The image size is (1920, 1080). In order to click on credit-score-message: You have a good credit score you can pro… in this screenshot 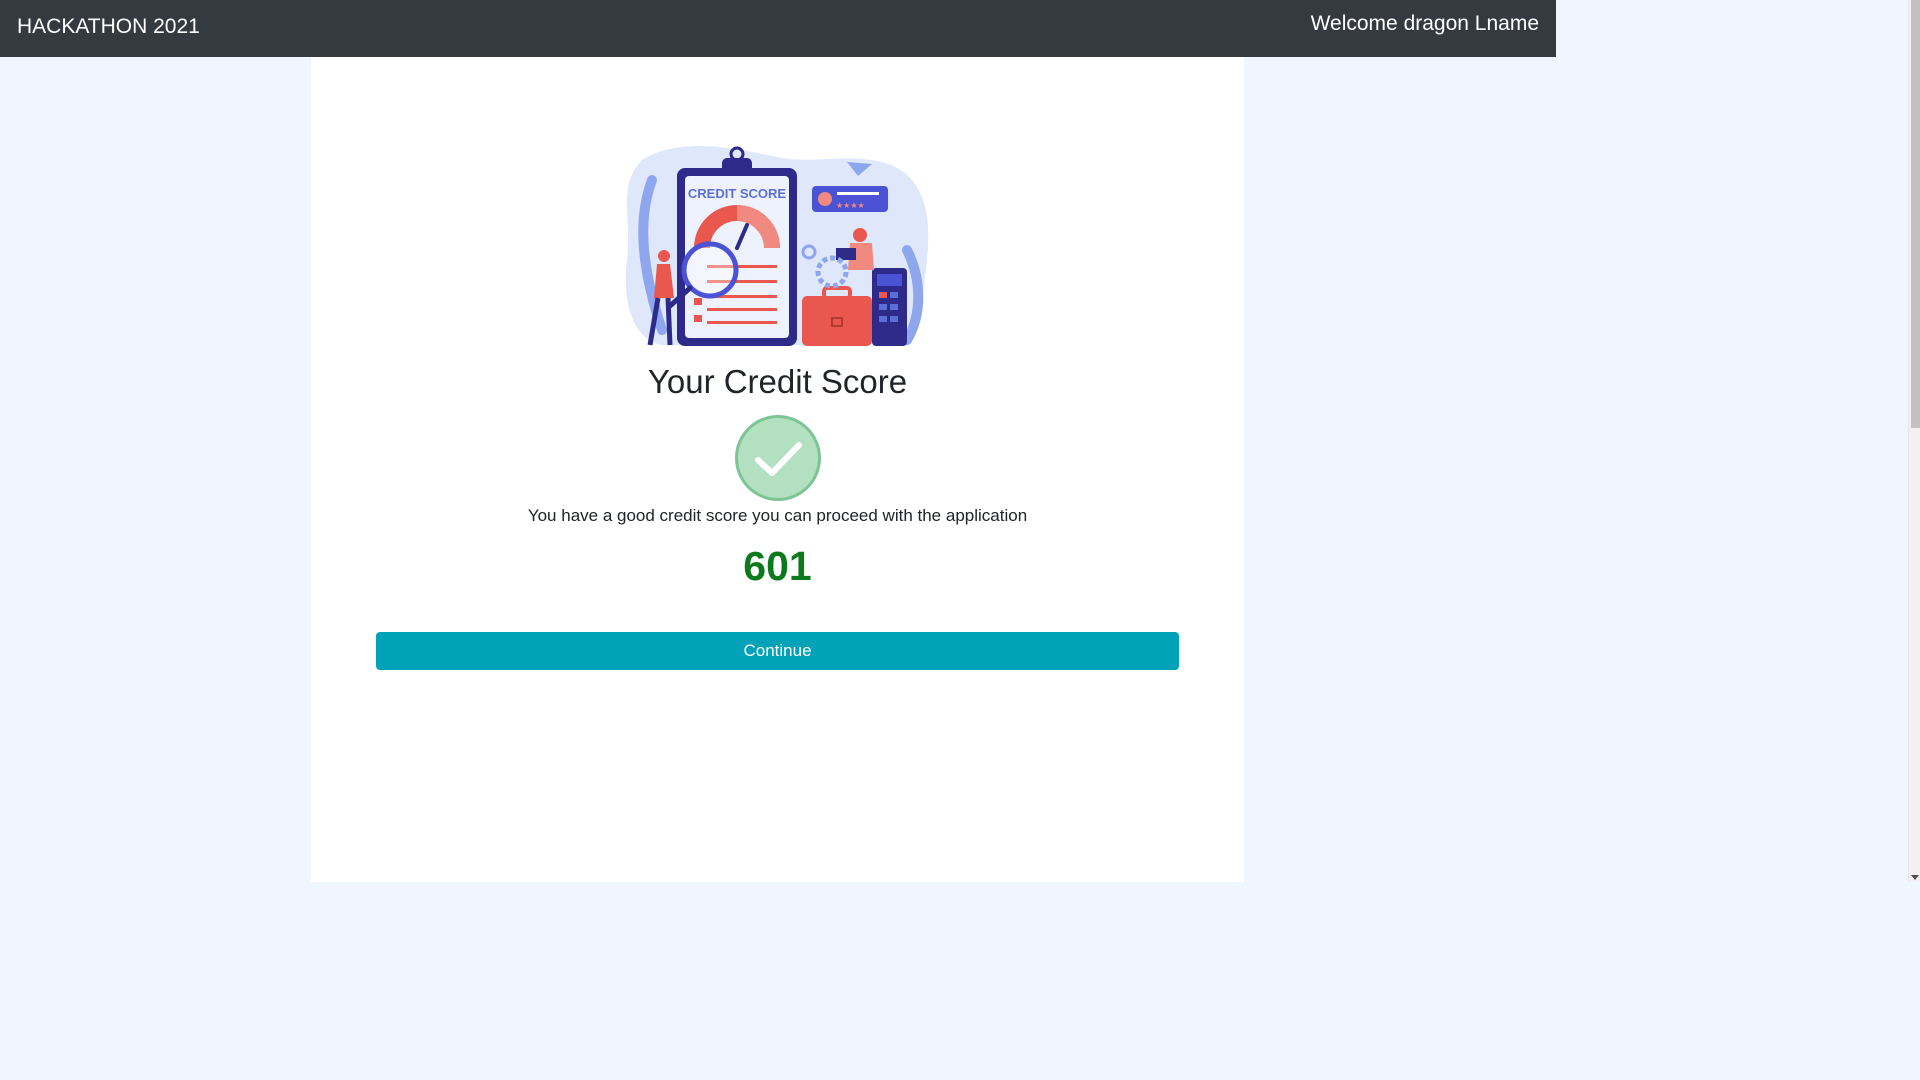, I will do `click(777, 515)`.